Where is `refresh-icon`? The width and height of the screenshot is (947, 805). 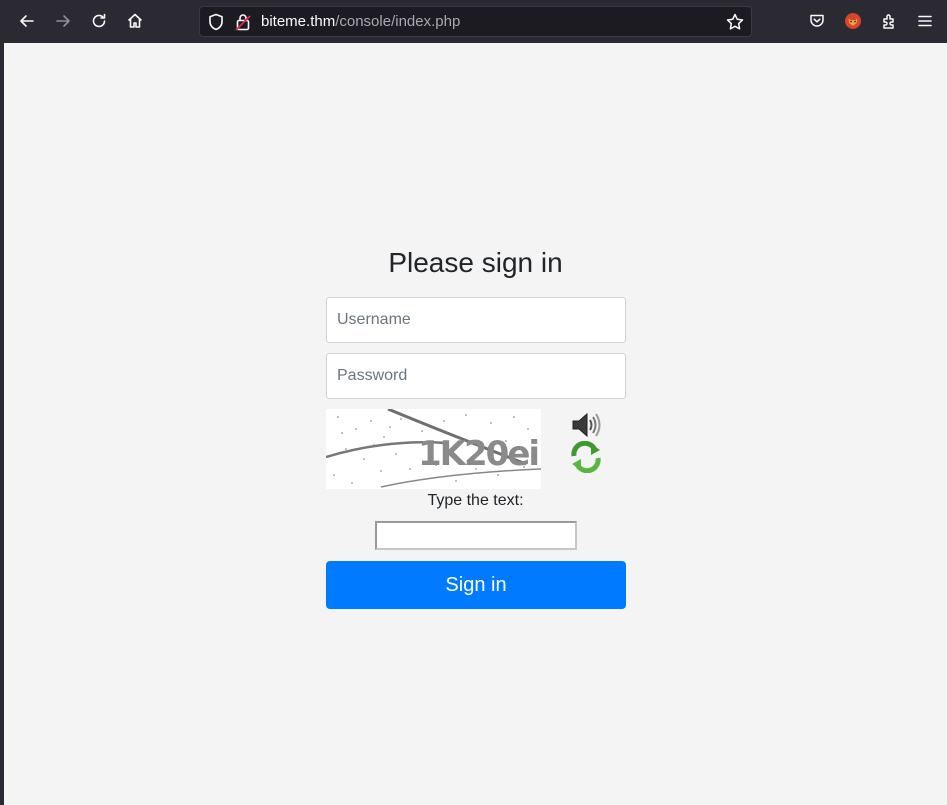
refresh-icon is located at coordinates (586, 457).